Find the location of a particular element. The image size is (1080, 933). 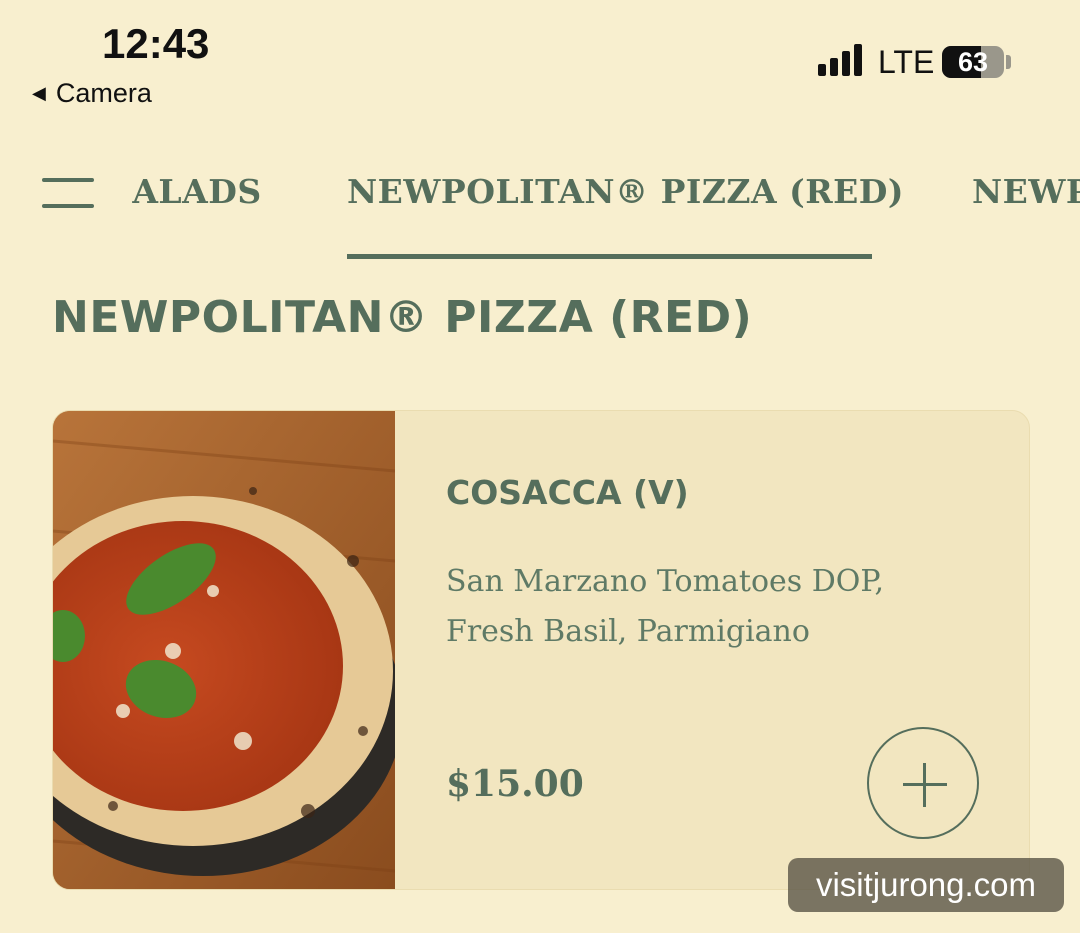

battery-percent: 63 is located at coordinates (973, 62).